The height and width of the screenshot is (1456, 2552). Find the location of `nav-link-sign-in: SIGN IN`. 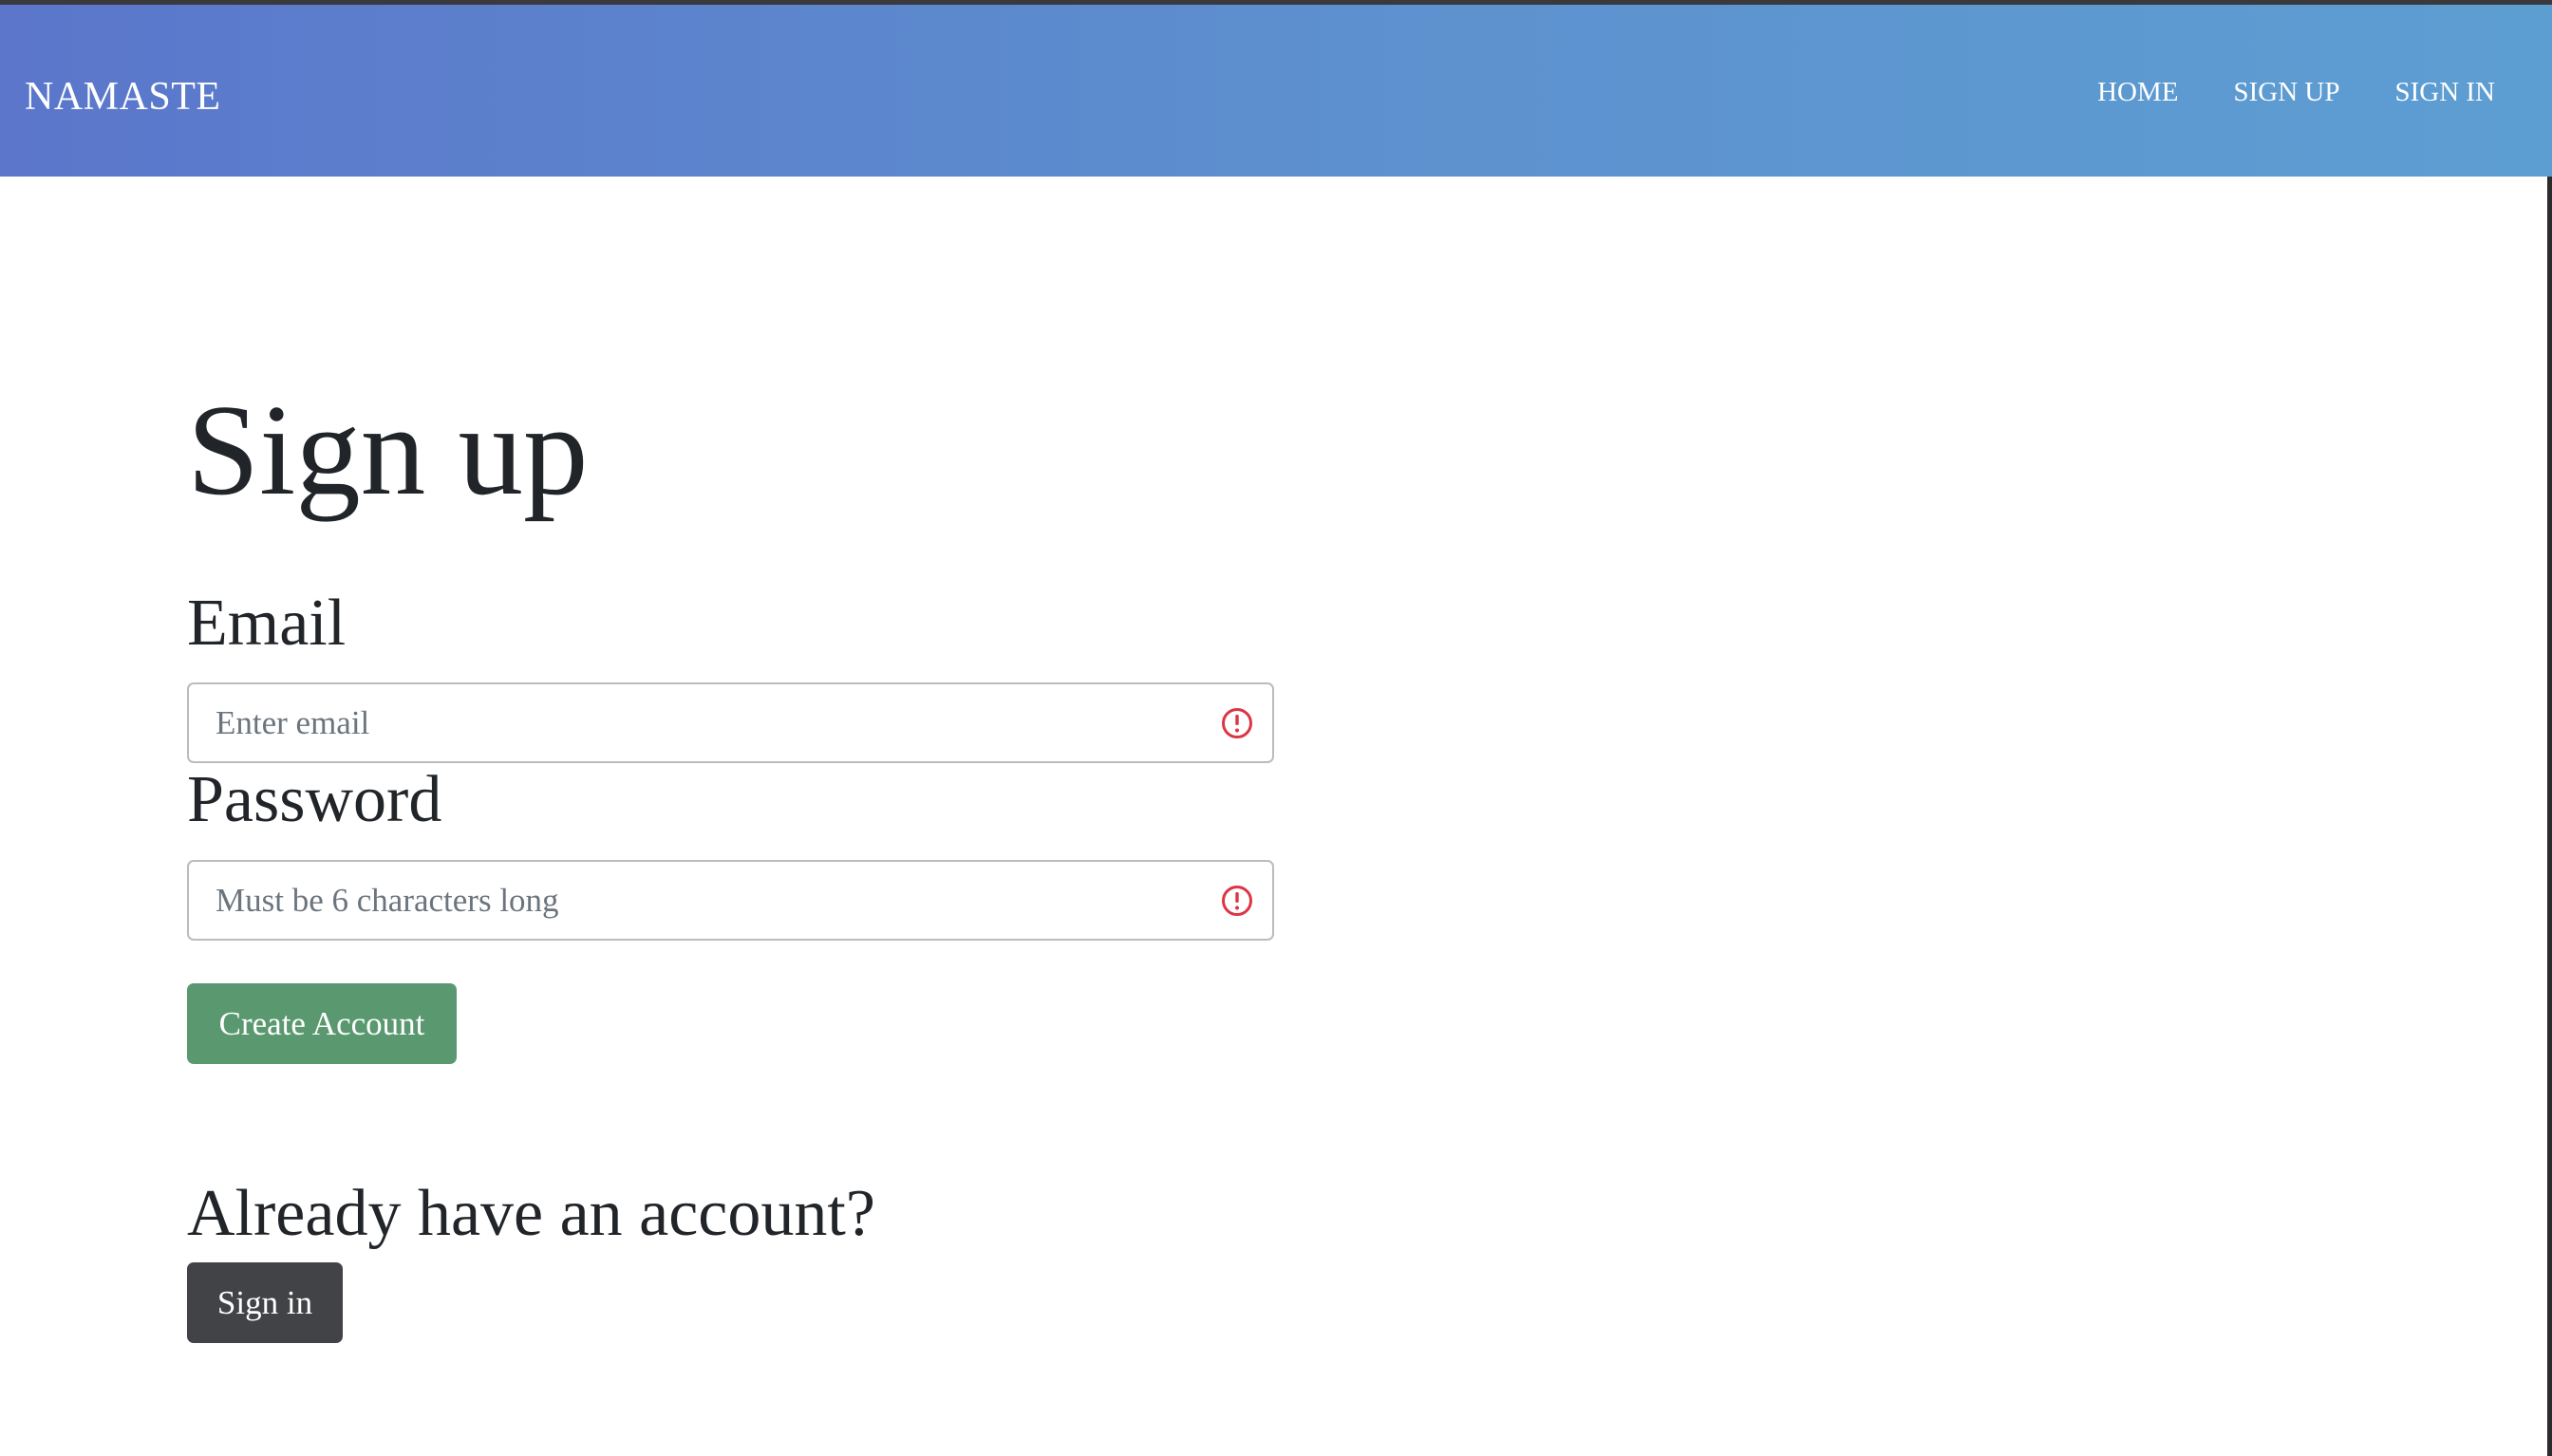

nav-link-sign-in: SIGN IN is located at coordinates (2444, 92).